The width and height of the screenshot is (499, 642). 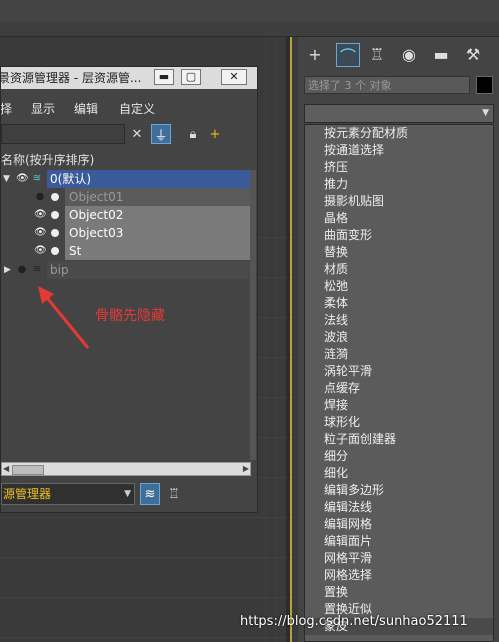 What do you see at coordinates (409, 54) in the screenshot?
I see `motion-icon: ◉` at bounding box center [409, 54].